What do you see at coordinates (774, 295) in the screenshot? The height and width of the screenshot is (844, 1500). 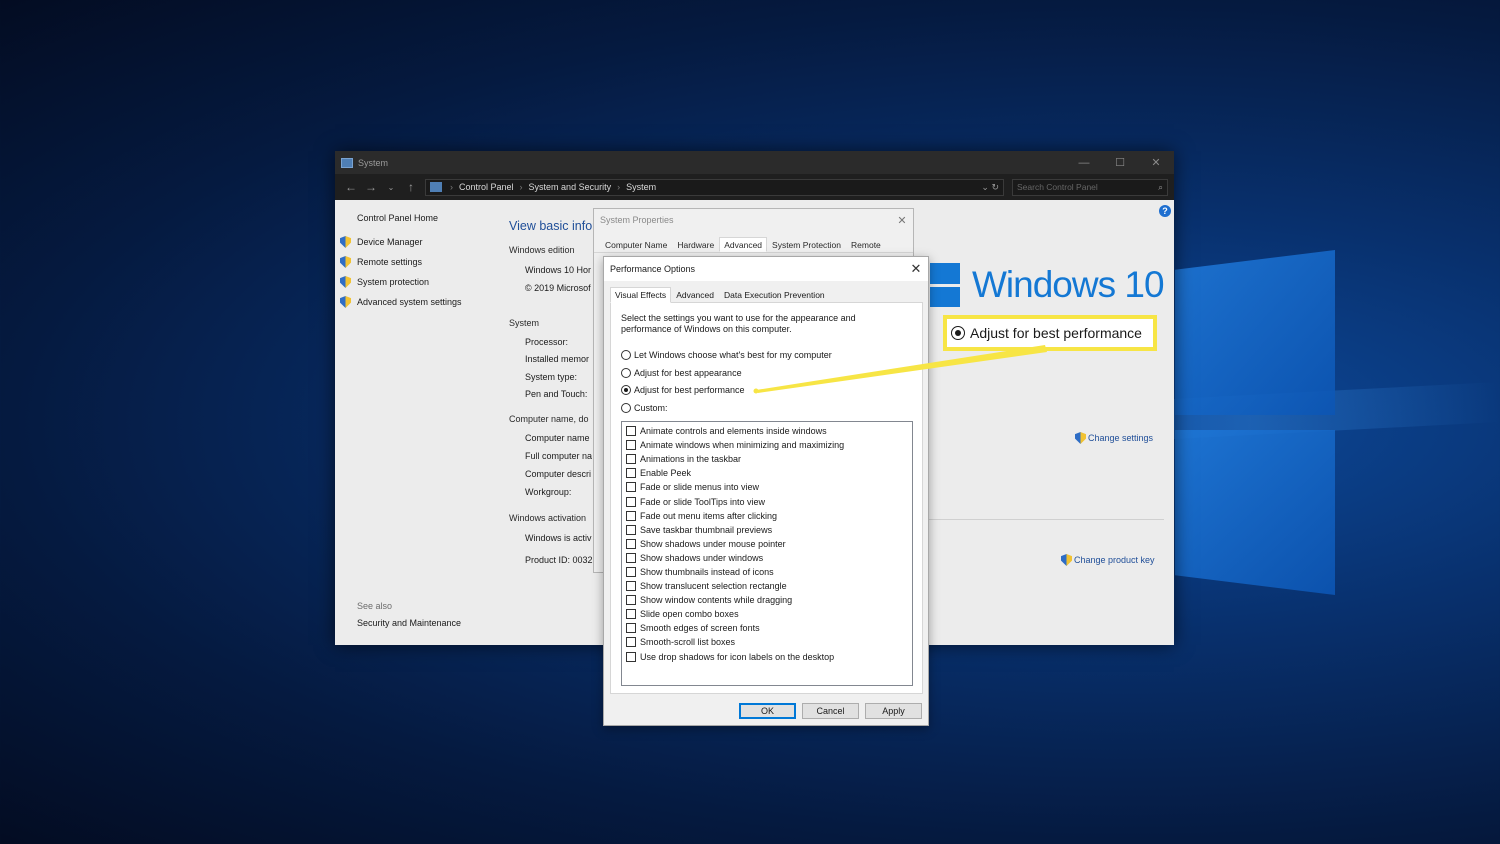 I see `tab-data-execution-prevention: Data Execution Prevention` at bounding box center [774, 295].